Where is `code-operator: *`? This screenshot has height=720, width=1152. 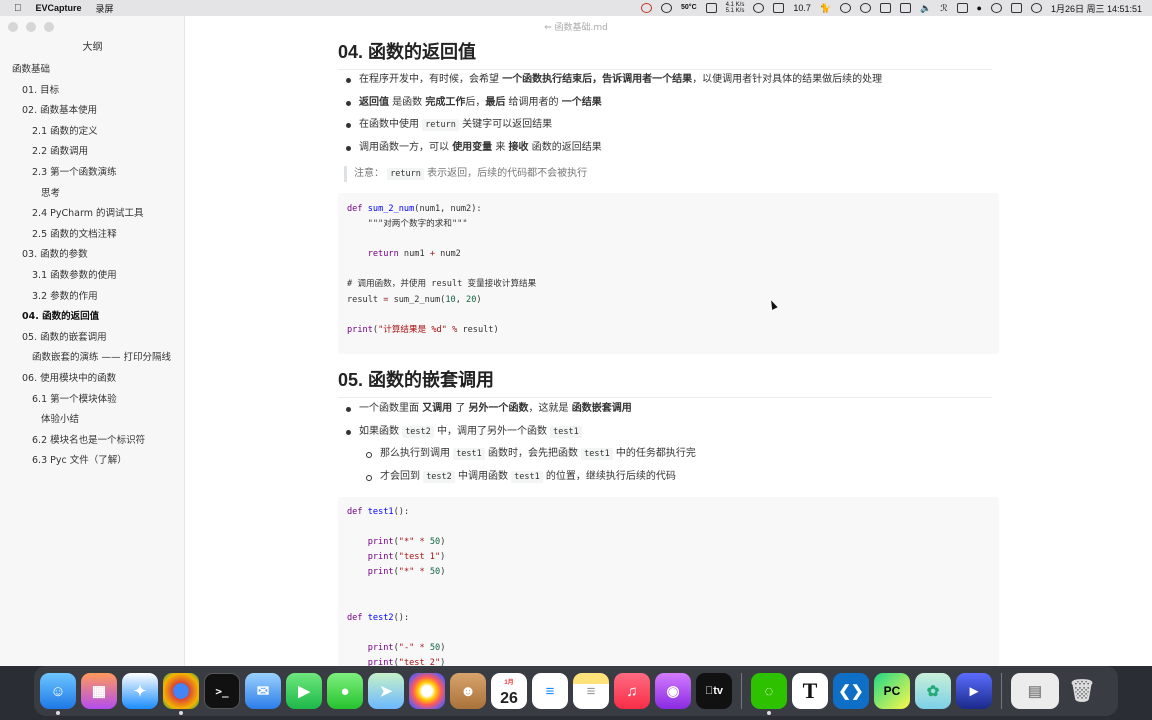 code-operator: * is located at coordinates (422, 542).